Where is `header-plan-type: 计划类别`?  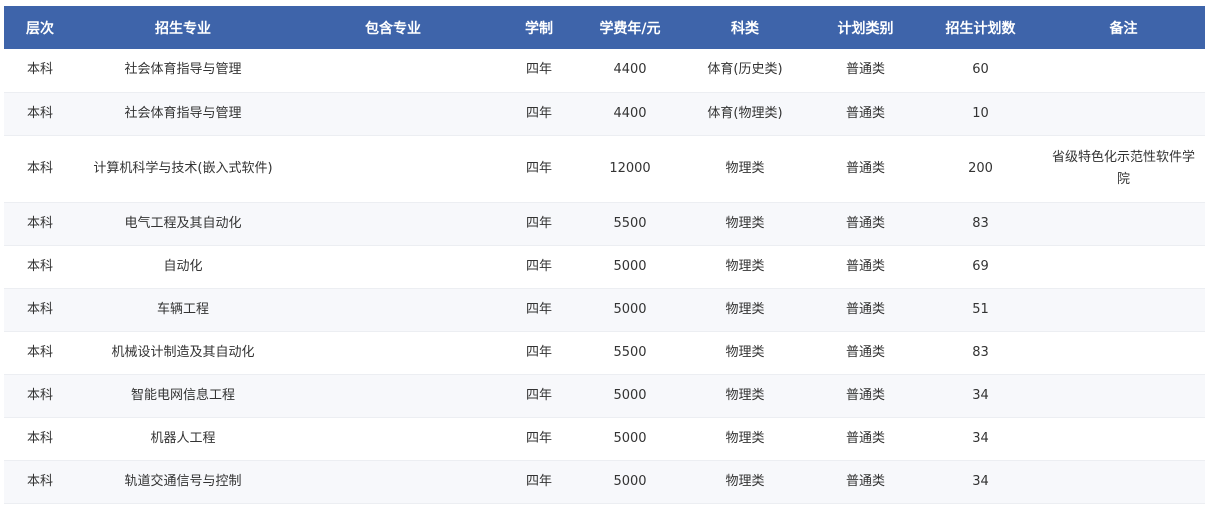 header-plan-type: 计划类别 is located at coordinates (865, 27).